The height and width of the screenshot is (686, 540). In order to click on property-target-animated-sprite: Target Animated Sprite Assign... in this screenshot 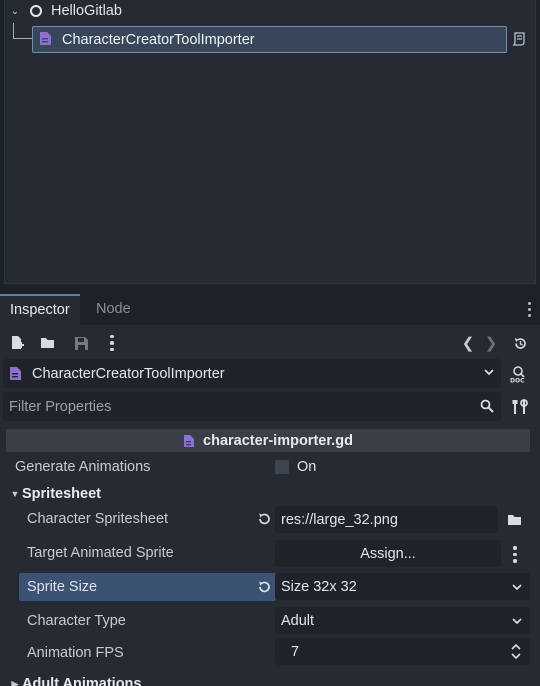, I will do `click(269, 553)`.